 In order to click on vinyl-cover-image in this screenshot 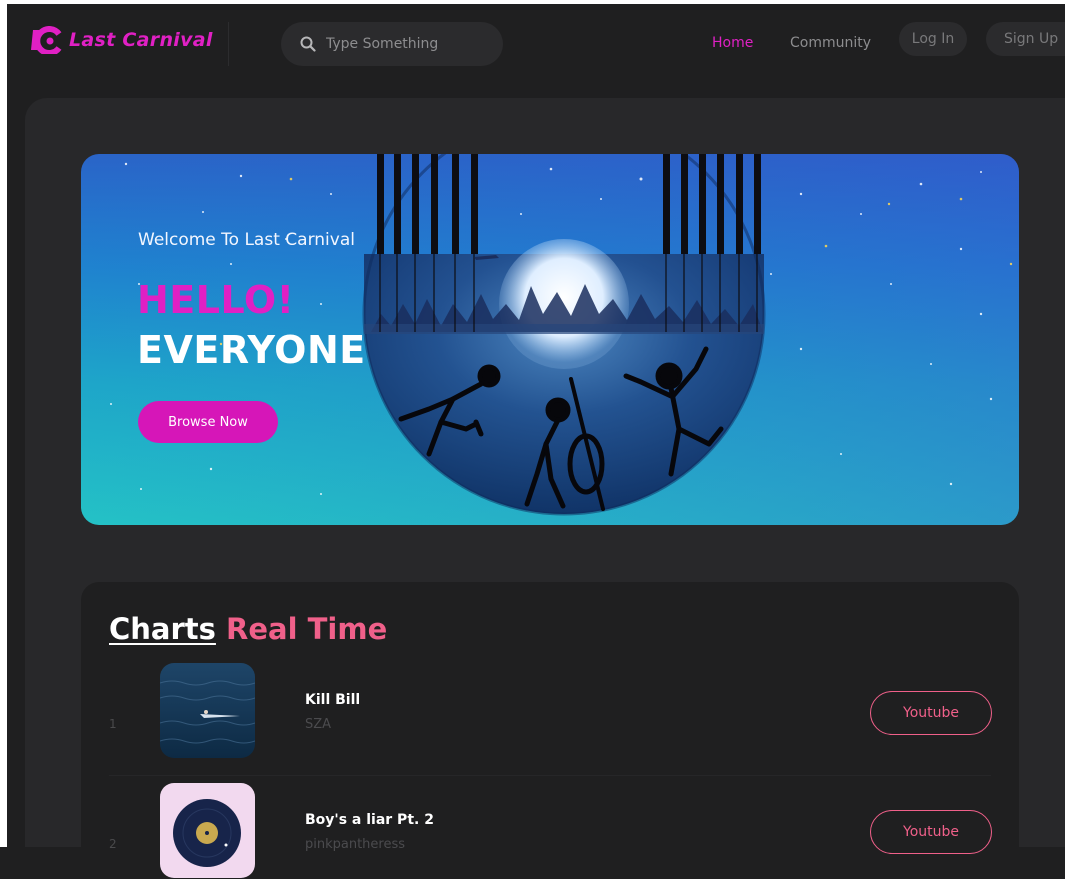, I will do `click(207, 830)`.